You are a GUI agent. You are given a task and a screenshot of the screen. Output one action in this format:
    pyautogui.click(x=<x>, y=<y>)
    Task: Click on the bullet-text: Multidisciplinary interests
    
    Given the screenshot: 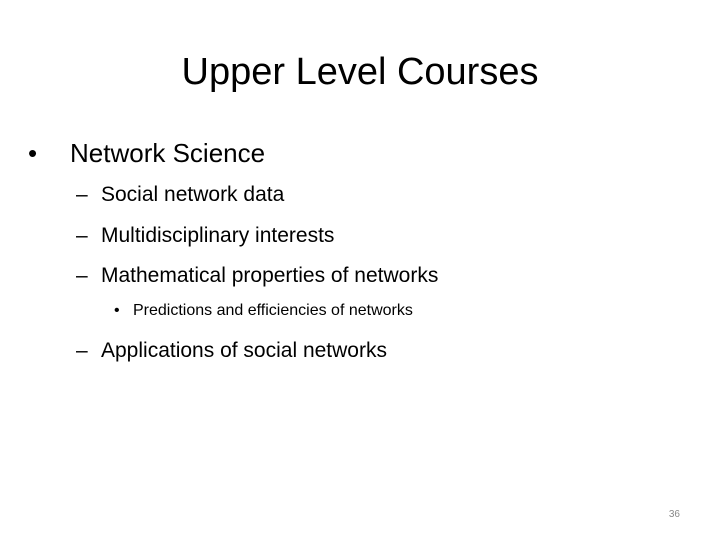 What is the action you would take?
    pyautogui.click(x=218, y=235)
    